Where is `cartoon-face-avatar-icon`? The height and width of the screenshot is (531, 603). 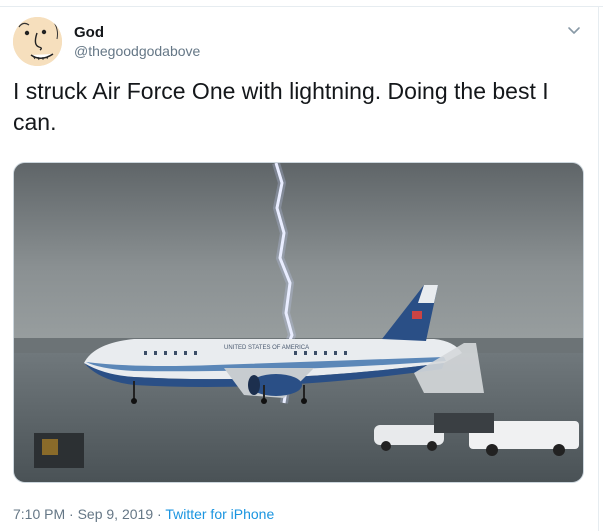
cartoon-face-avatar-icon is located at coordinates (37, 41).